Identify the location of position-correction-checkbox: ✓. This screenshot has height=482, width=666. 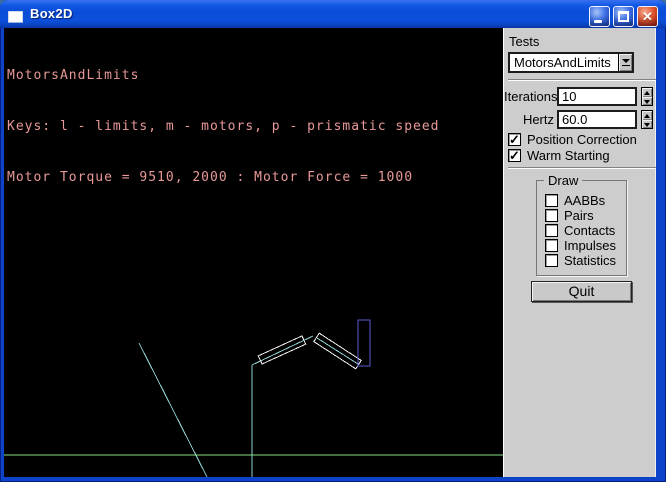
(514, 139).